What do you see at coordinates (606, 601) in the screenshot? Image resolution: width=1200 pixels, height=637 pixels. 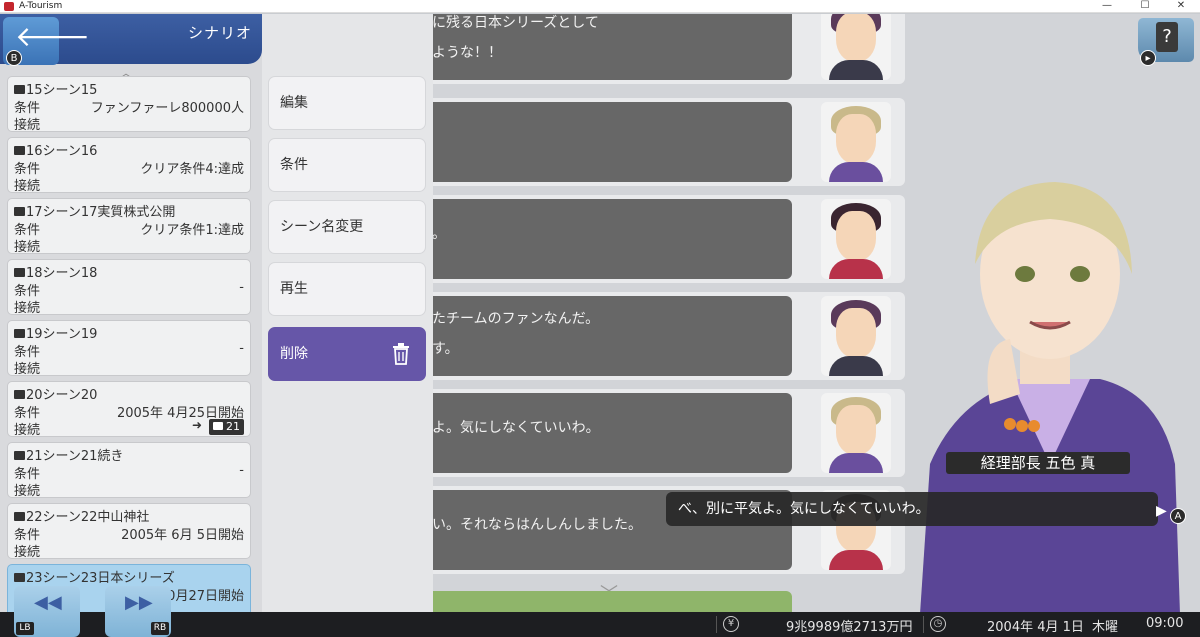 I see `message-bubble-partial` at bounding box center [606, 601].